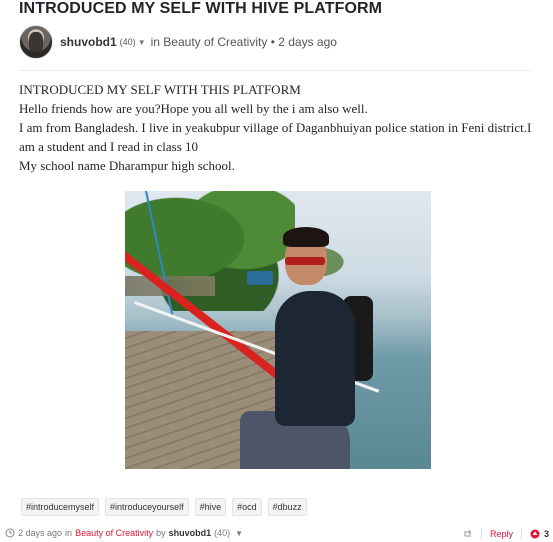 Image resolution: width=553 pixels, height=542 pixels. What do you see at coordinates (210, 507) in the screenshot?
I see `tag-chip: #hive` at bounding box center [210, 507].